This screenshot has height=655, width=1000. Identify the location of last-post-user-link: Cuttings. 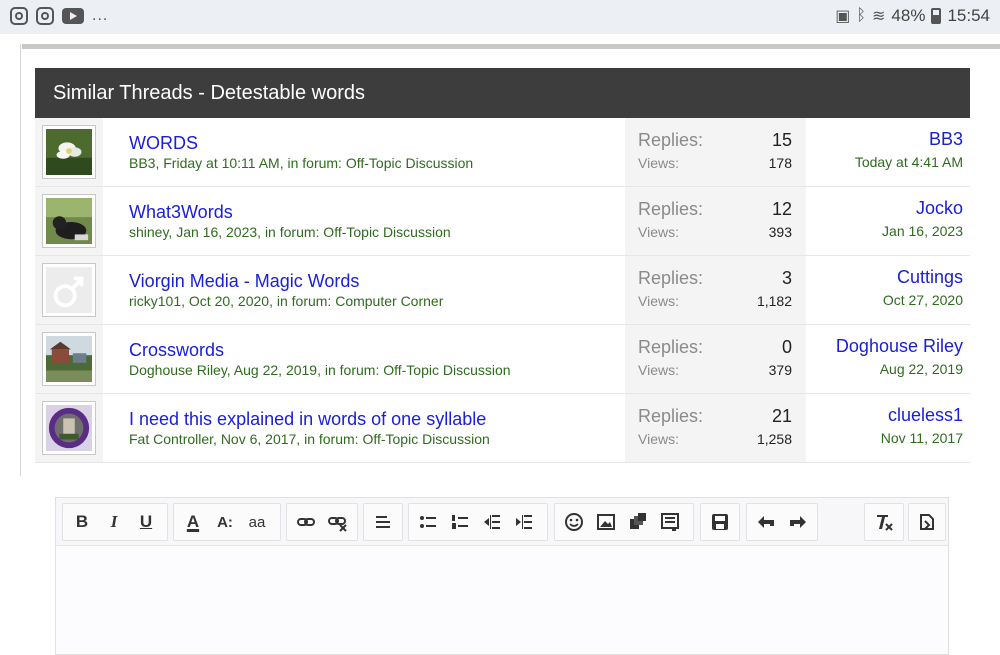
(923, 277).